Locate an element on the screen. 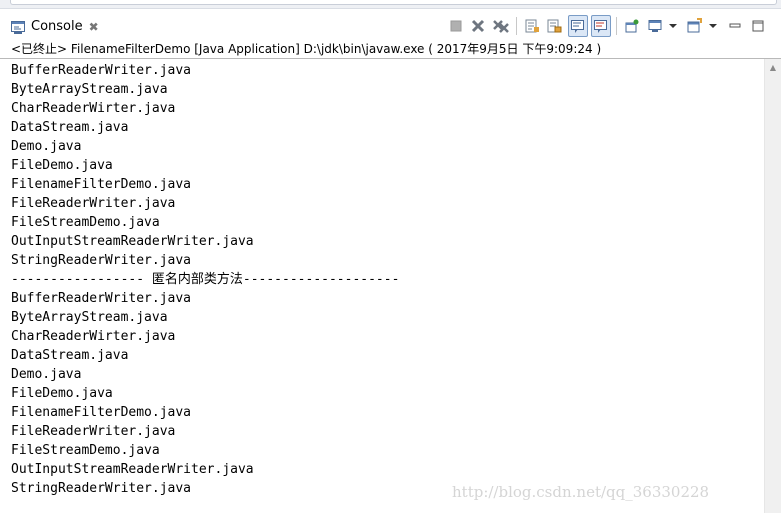 This screenshot has height=513, width=781. minimize-icon is located at coordinates (735, 25).